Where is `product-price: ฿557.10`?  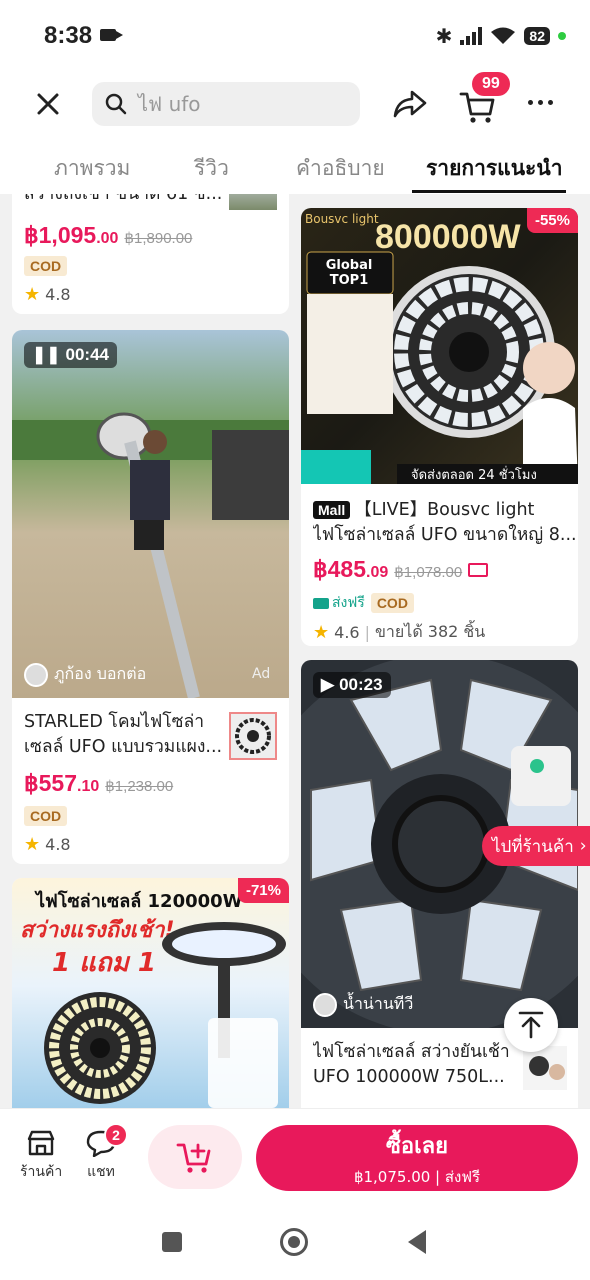 product-price: ฿557.10 is located at coordinates (62, 783).